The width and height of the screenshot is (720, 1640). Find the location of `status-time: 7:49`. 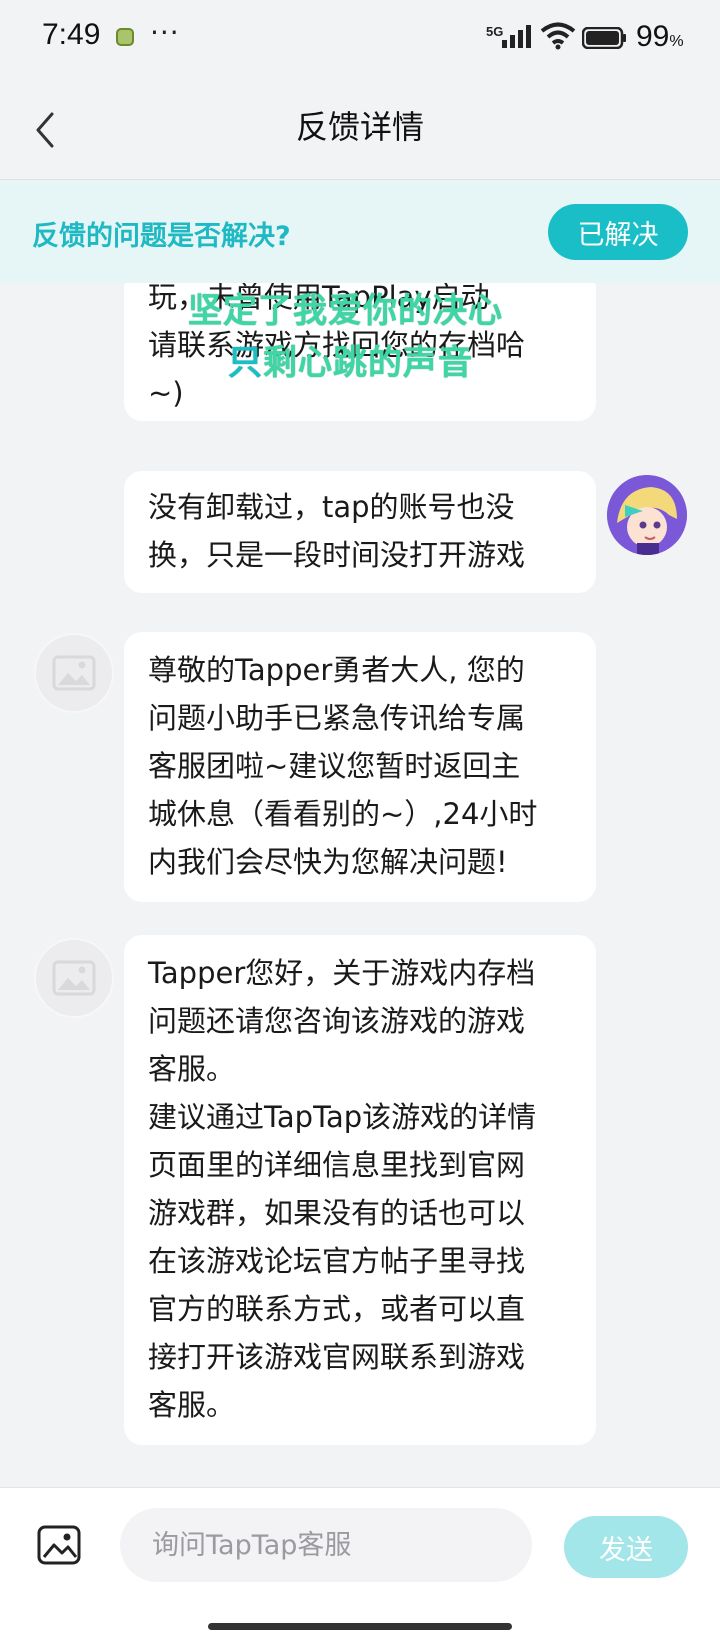

status-time: 7:49 is located at coordinates (71, 34).